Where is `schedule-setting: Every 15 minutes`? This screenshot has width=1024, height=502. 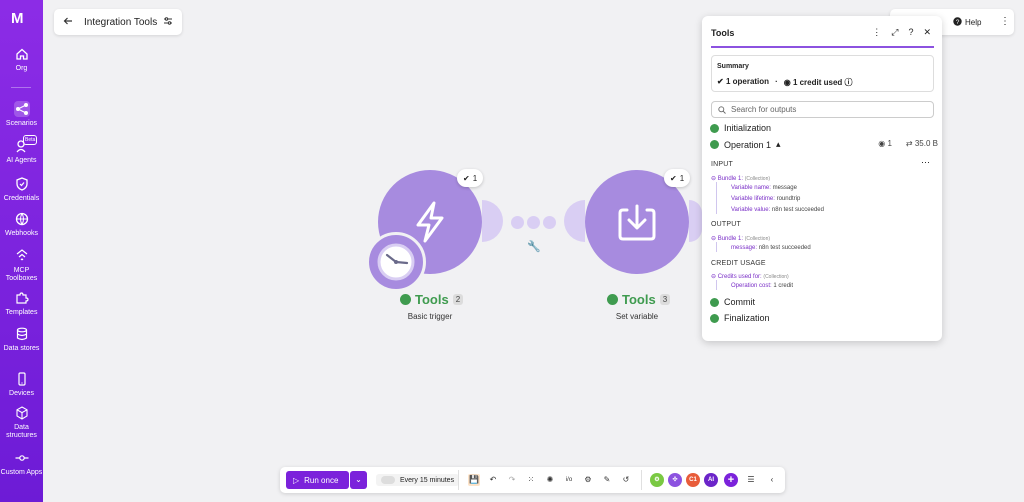
schedule-setting: Every 15 minutes is located at coordinates (418, 480).